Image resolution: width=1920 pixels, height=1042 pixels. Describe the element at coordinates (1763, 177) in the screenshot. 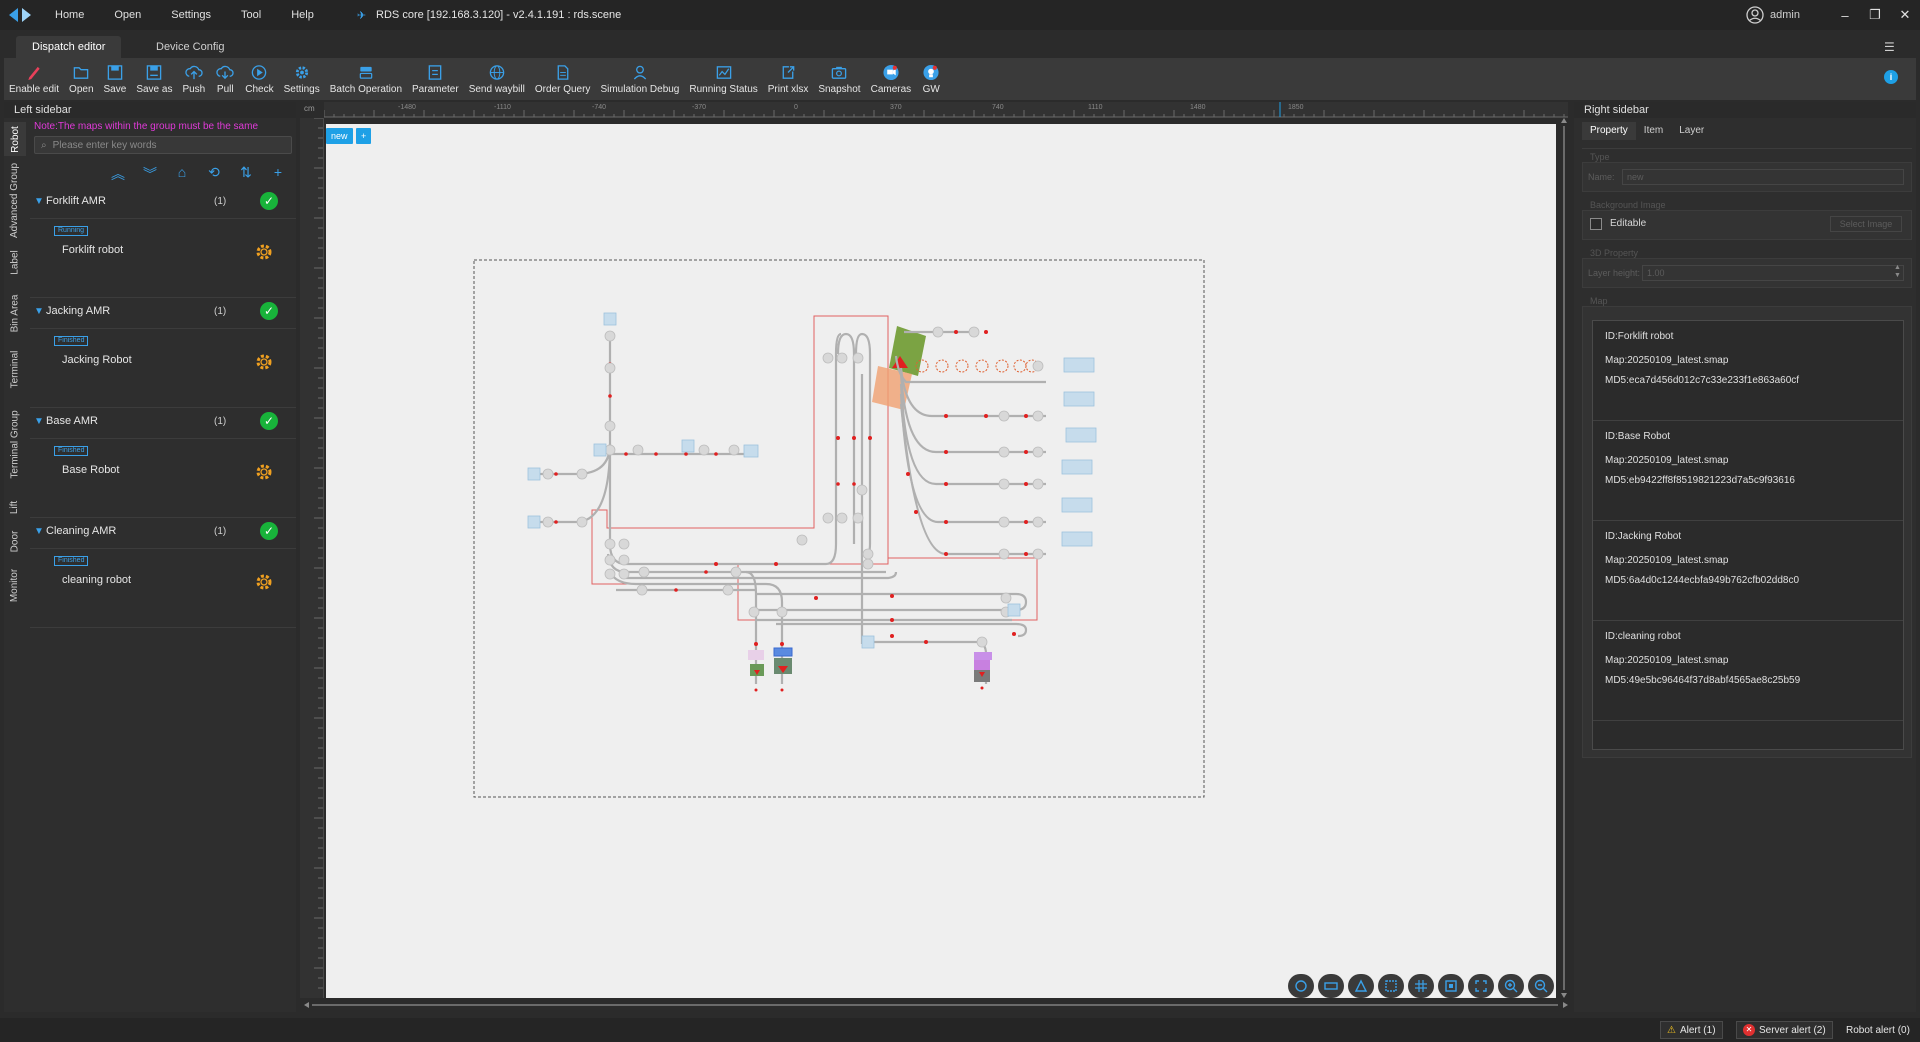

I see `name-input: new` at that location.